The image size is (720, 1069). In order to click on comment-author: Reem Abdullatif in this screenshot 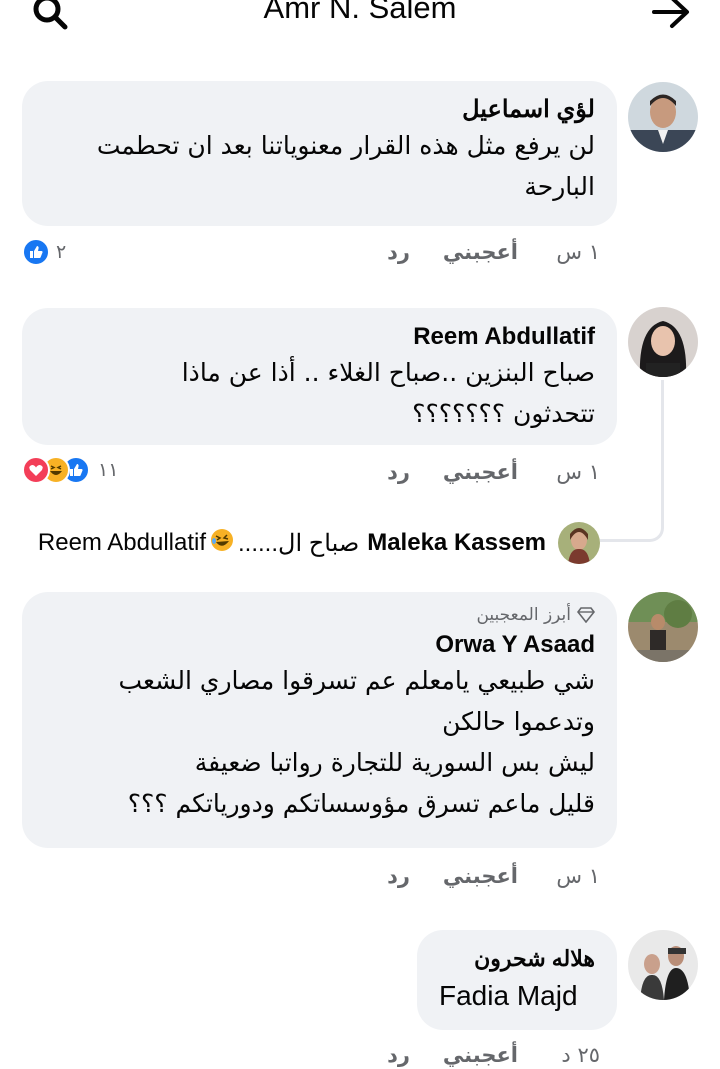, I will do `click(319, 337)`.